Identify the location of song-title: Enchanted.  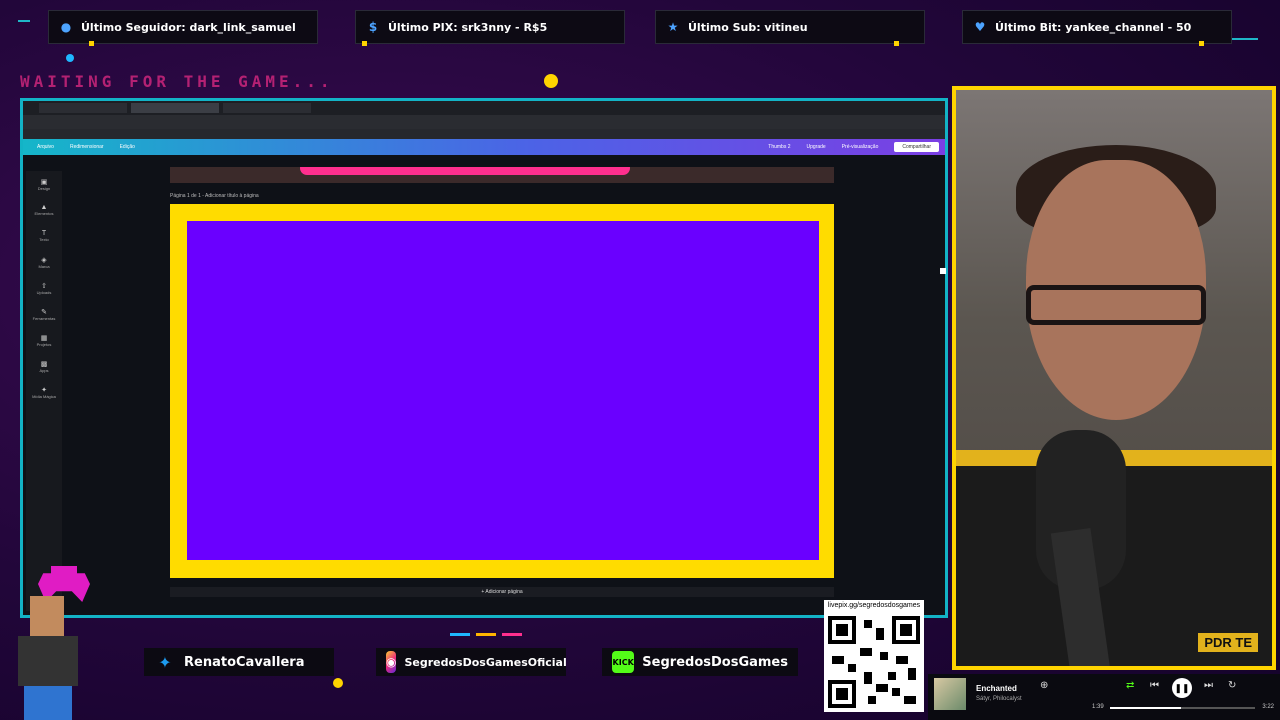
(996, 688).